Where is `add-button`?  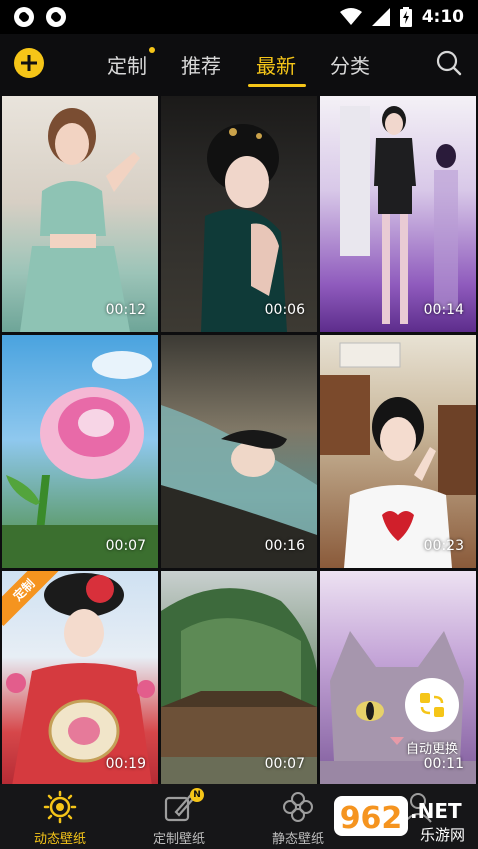 add-button is located at coordinates (29, 63).